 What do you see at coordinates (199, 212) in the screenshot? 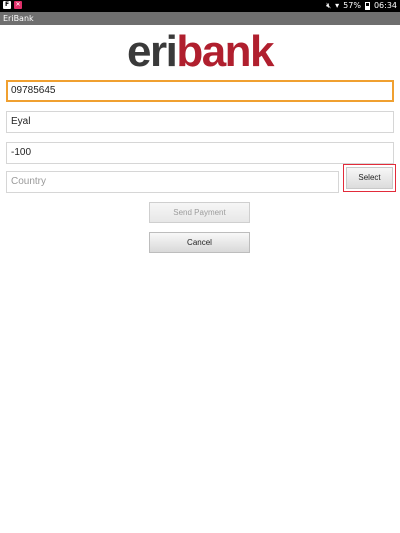
I see `send-payment-button: Send Payment` at bounding box center [199, 212].